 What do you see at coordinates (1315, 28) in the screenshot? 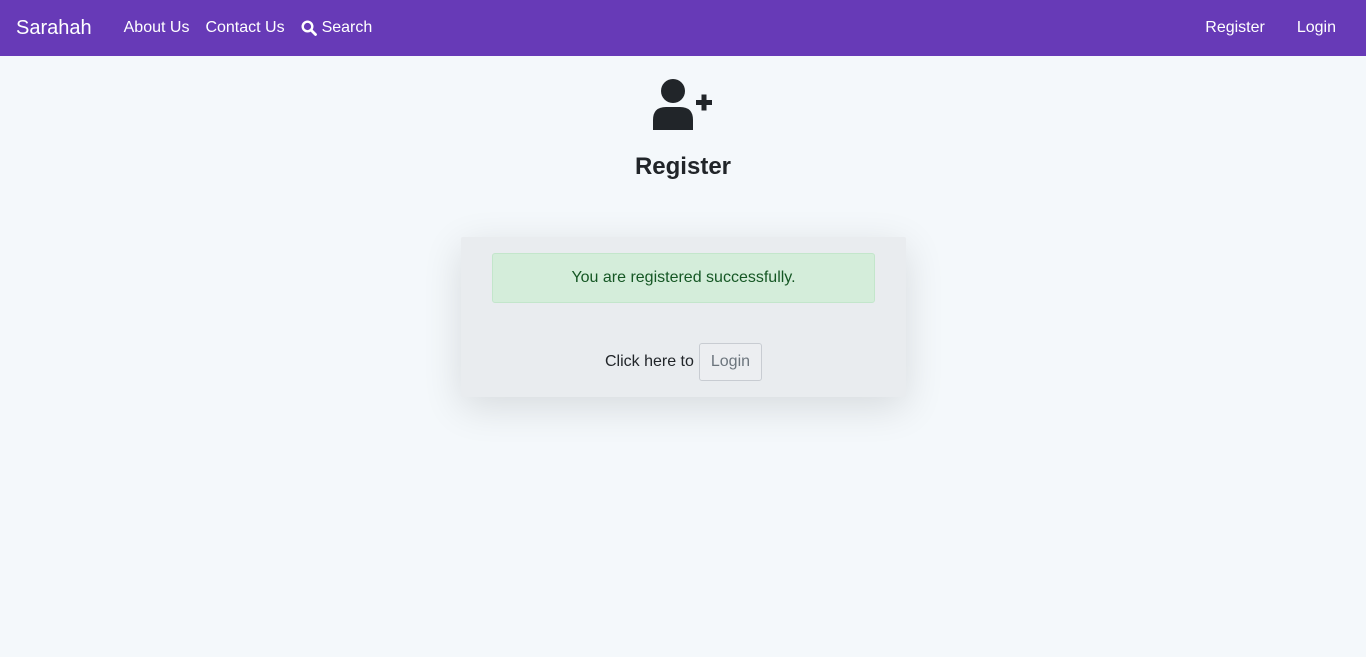
I see `nav-link-login: Login` at bounding box center [1315, 28].